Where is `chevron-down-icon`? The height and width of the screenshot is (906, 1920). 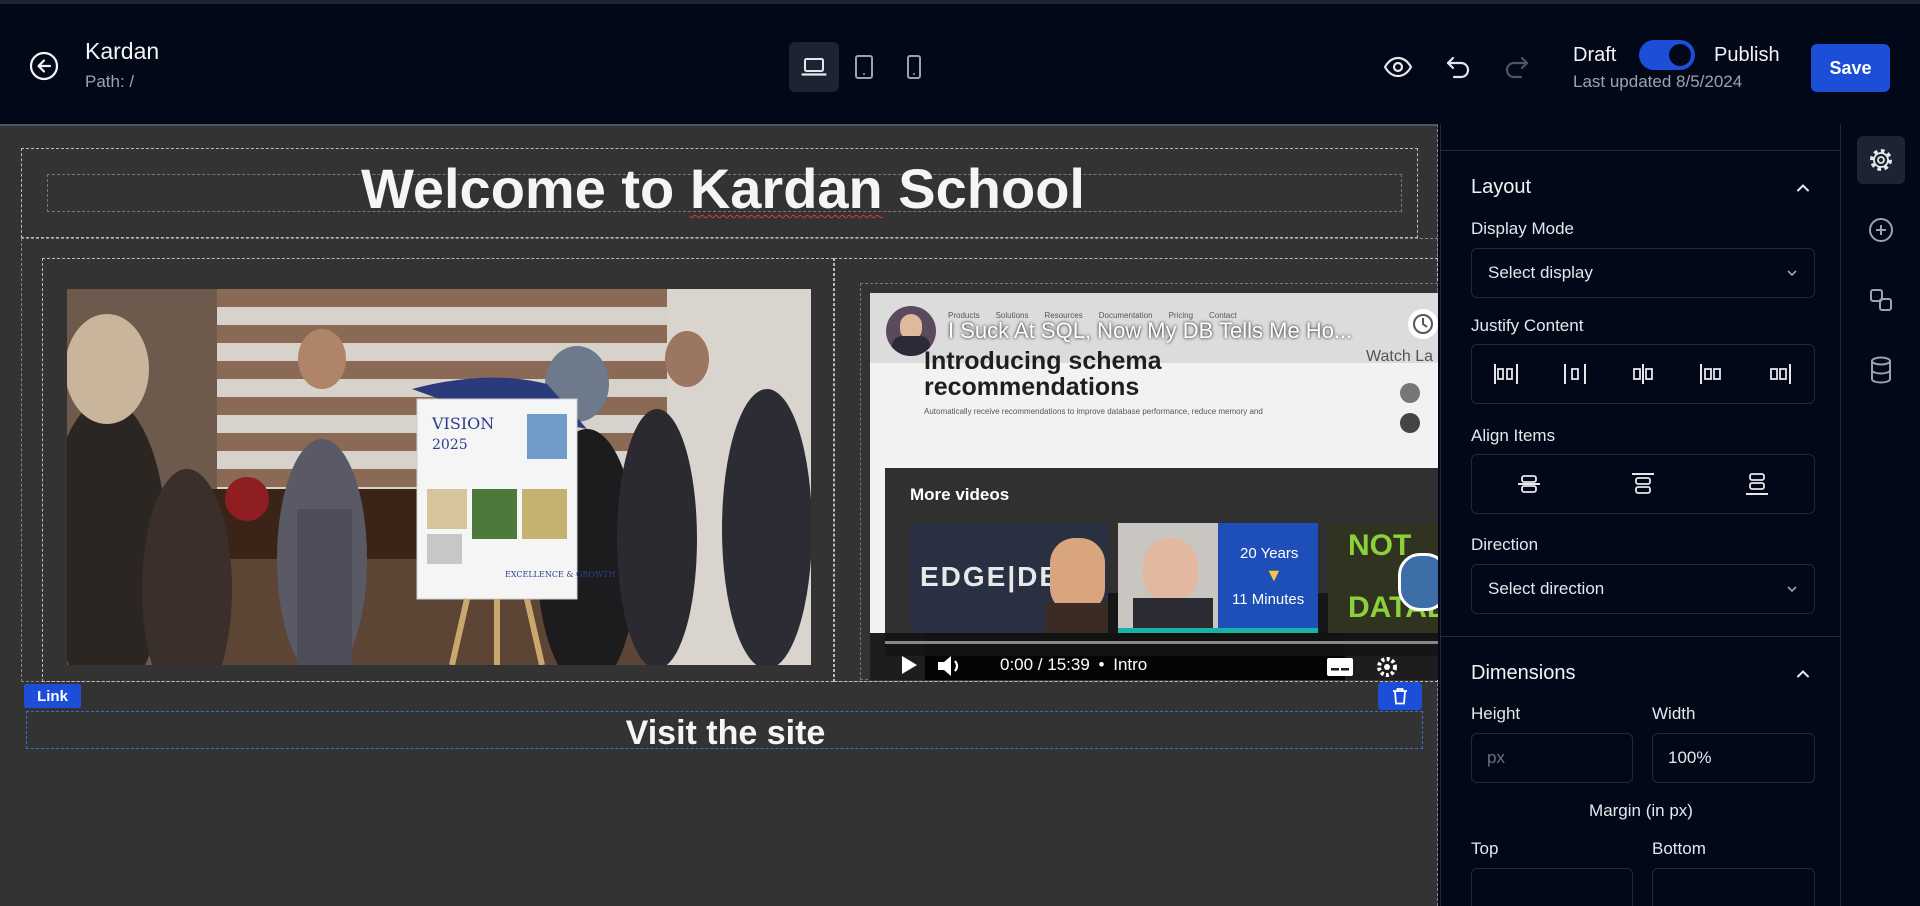 chevron-down-icon is located at coordinates (1792, 589).